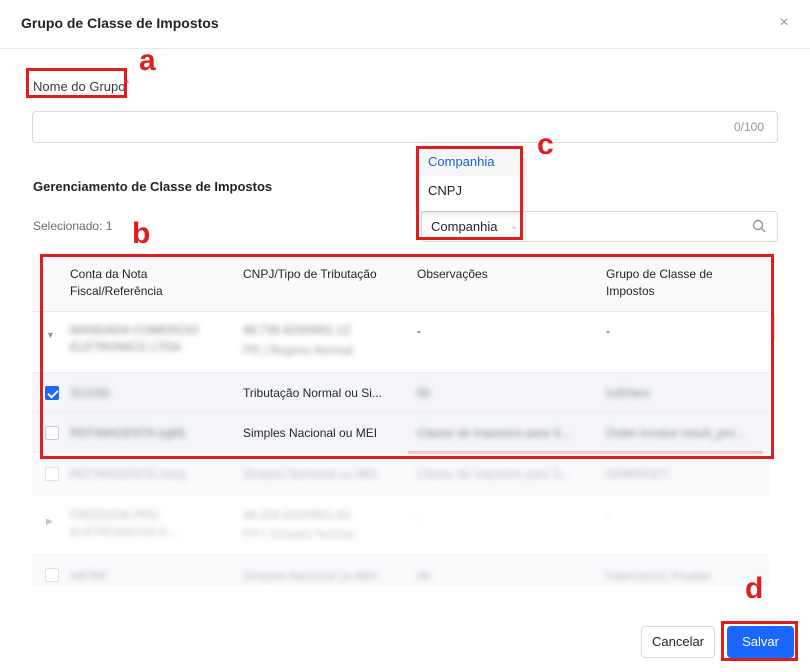  What do you see at coordinates (128, 474) in the screenshot?
I see `account-cell: REF\MAGENTA ctsdy` at bounding box center [128, 474].